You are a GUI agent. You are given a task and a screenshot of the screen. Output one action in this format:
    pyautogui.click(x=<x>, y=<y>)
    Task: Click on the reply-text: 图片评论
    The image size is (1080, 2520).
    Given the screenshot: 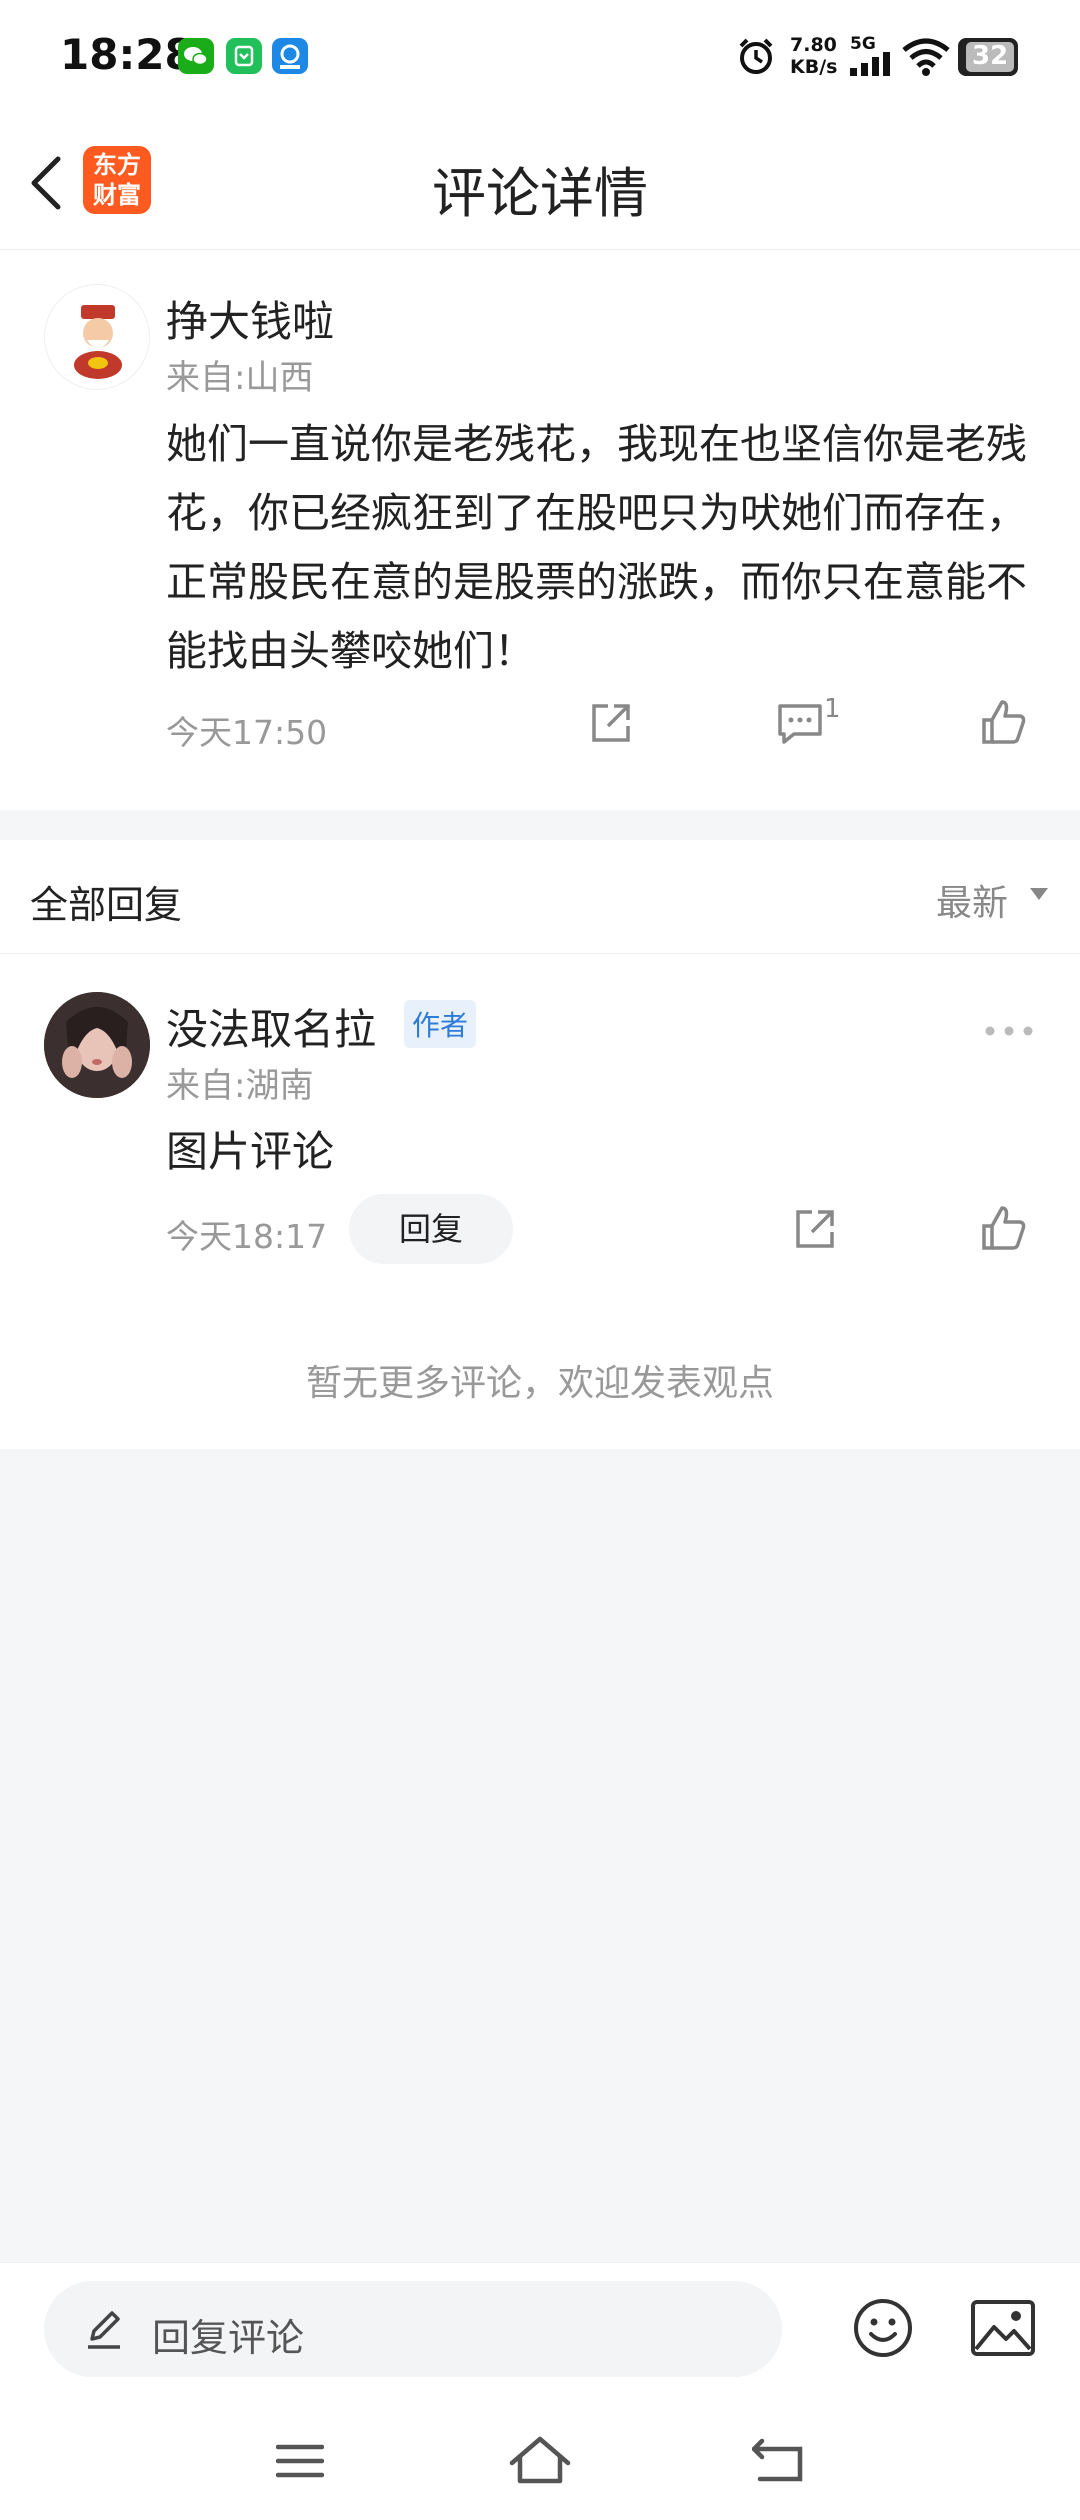 What is the action you would take?
    pyautogui.click(x=250, y=1151)
    